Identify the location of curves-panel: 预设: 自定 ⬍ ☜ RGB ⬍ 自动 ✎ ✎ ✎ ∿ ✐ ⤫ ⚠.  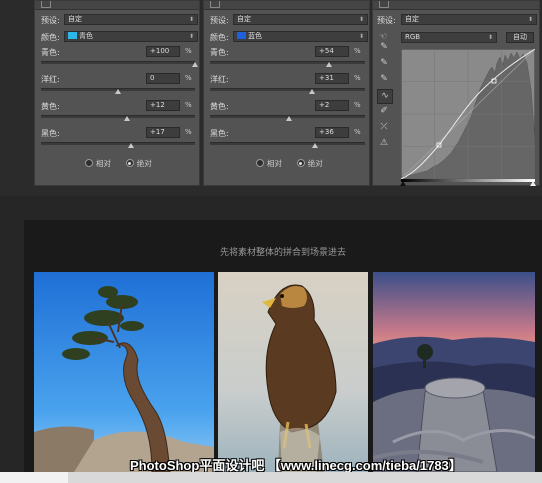
(456, 93).